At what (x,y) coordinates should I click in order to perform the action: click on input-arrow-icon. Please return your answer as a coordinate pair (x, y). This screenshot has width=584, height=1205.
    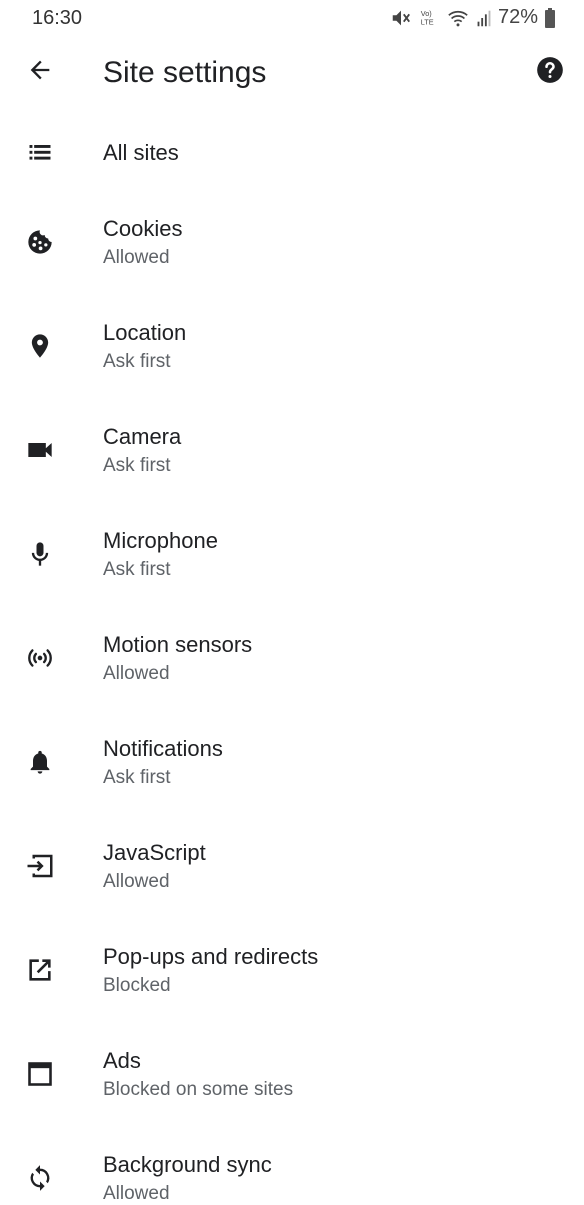
    Looking at the image, I should click on (40, 866).